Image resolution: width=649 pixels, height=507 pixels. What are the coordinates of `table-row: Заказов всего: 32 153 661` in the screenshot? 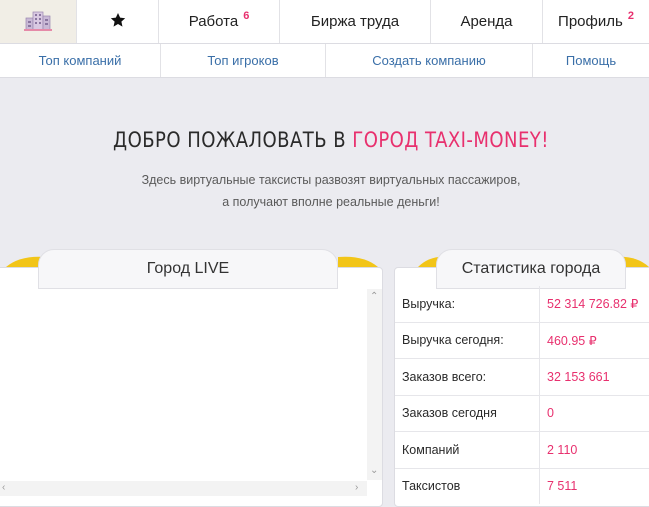 It's located at (522, 376).